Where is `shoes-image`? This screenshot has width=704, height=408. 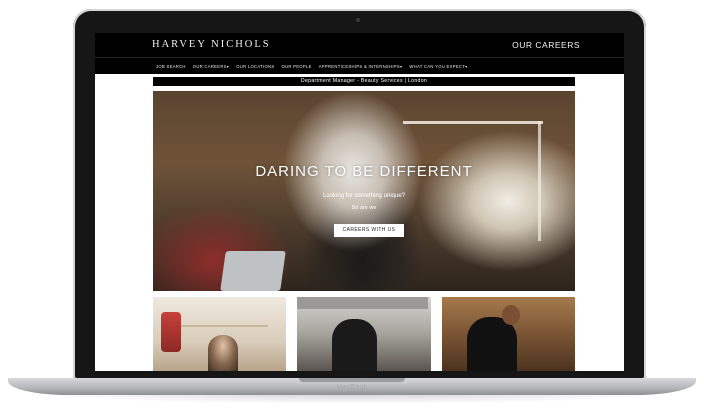
shoes-image is located at coordinates (171, 332).